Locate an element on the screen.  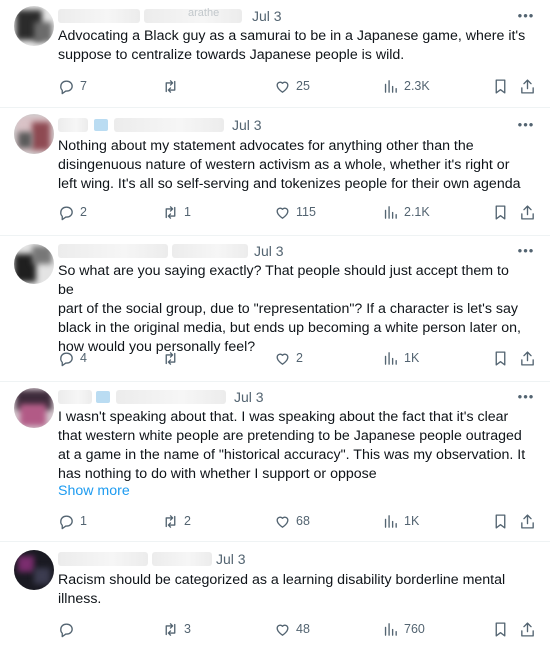
reply-button: 4 is located at coordinates (72, 358).